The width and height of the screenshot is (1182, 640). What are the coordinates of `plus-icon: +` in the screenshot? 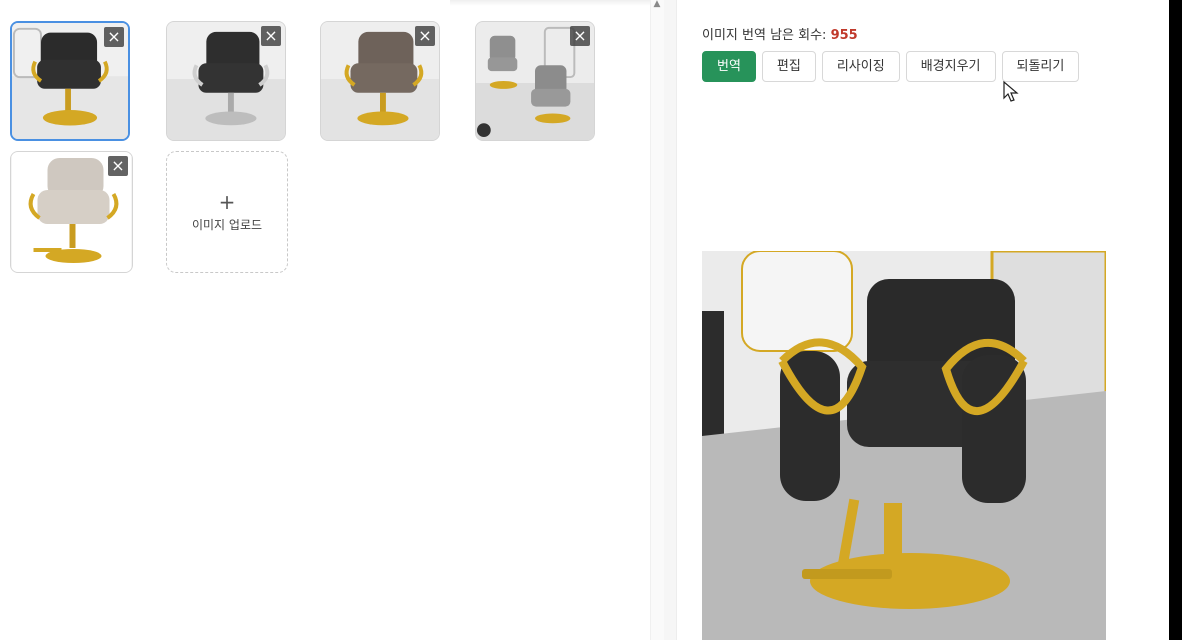 It's located at (227, 201).